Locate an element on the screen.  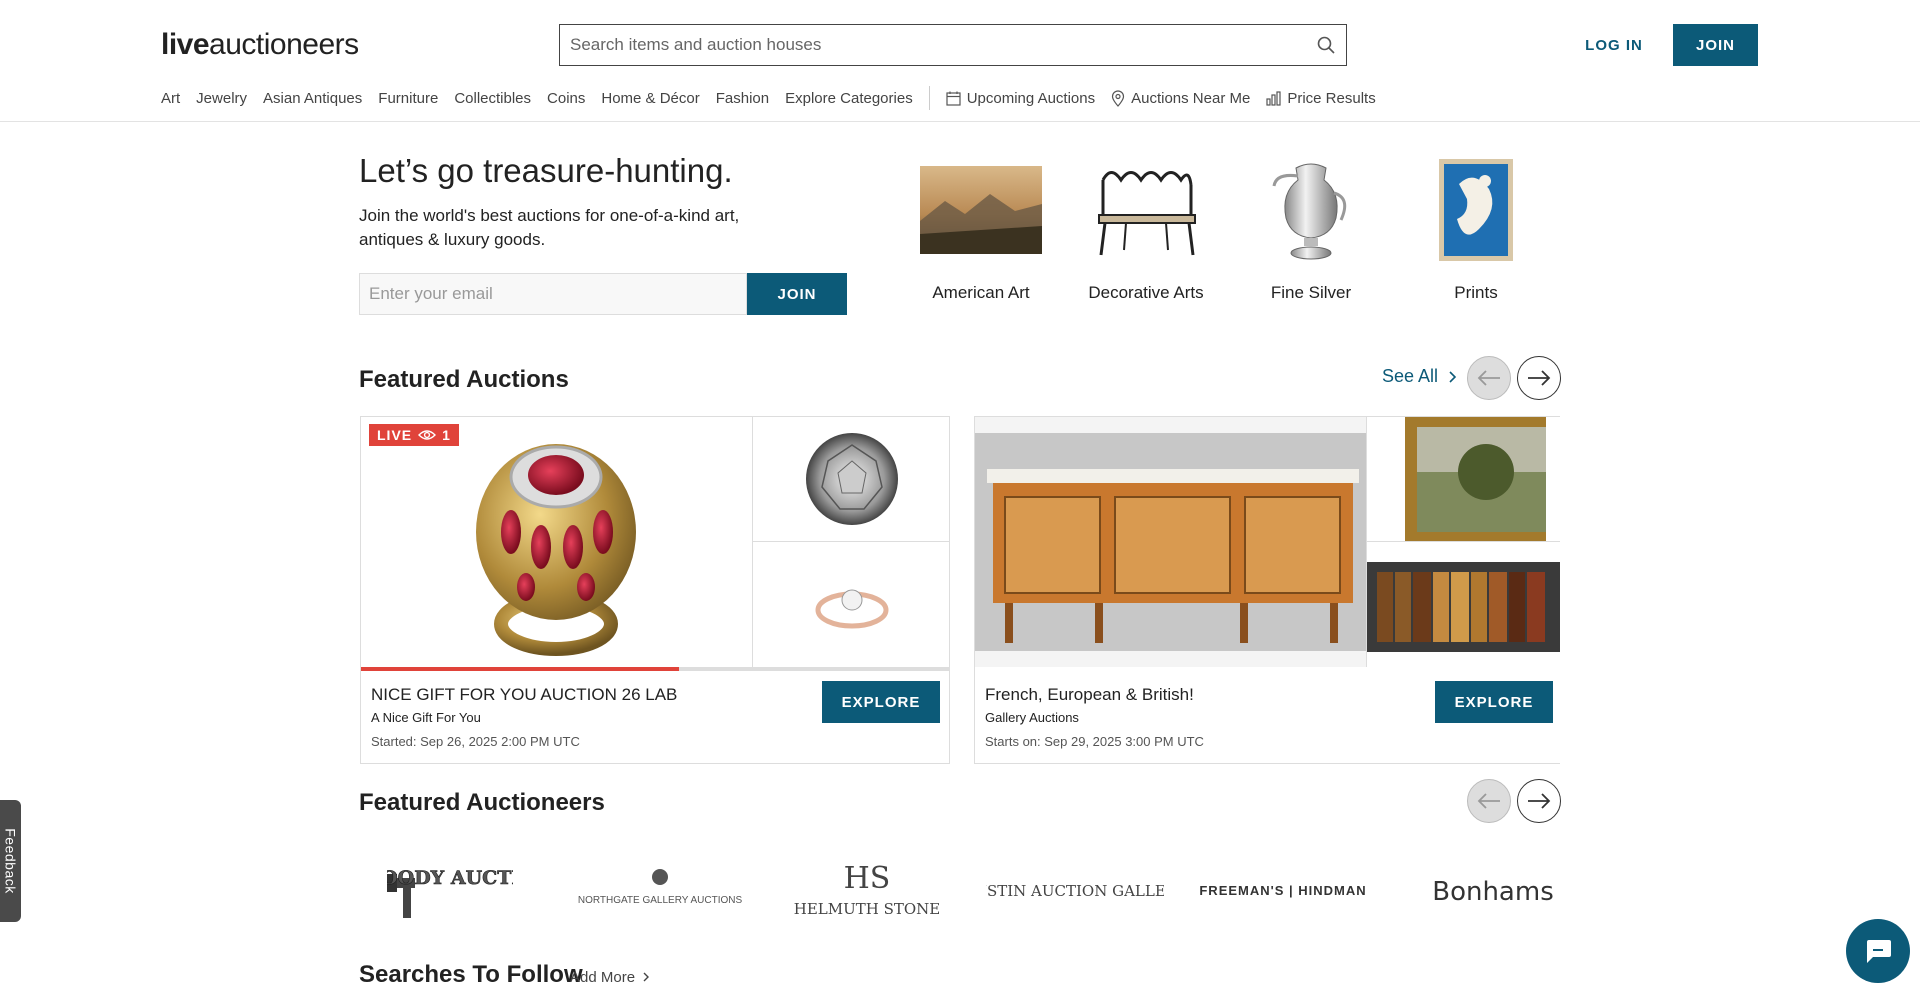
logo-text: NORTHGATE GALLERY AUCTIONS is located at coordinates (660, 900).